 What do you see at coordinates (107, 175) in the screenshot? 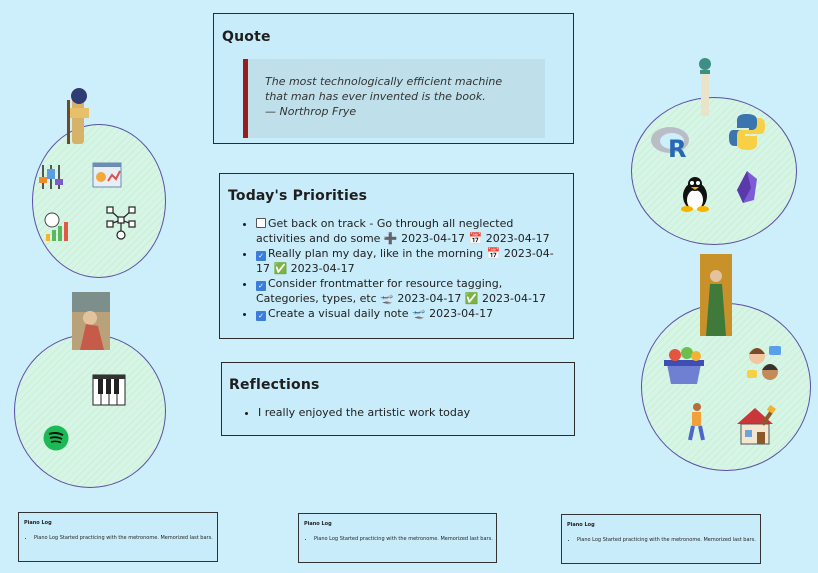
I see `dashboard-icon` at bounding box center [107, 175].